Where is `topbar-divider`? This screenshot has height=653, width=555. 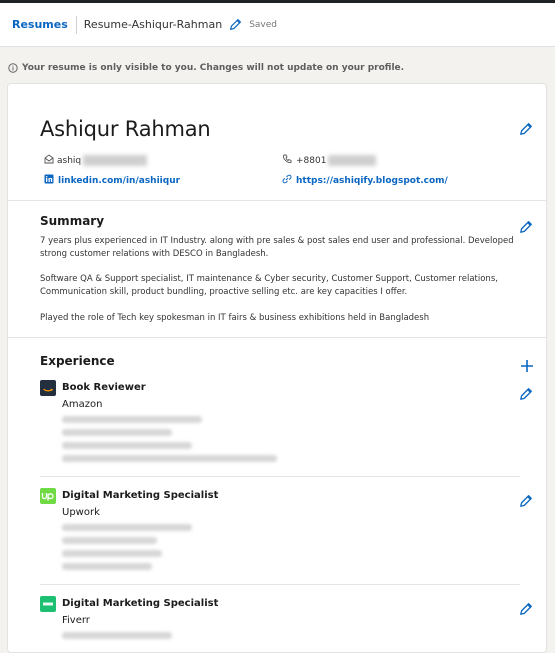 topbar-divider is located at coordinates (76, 24).